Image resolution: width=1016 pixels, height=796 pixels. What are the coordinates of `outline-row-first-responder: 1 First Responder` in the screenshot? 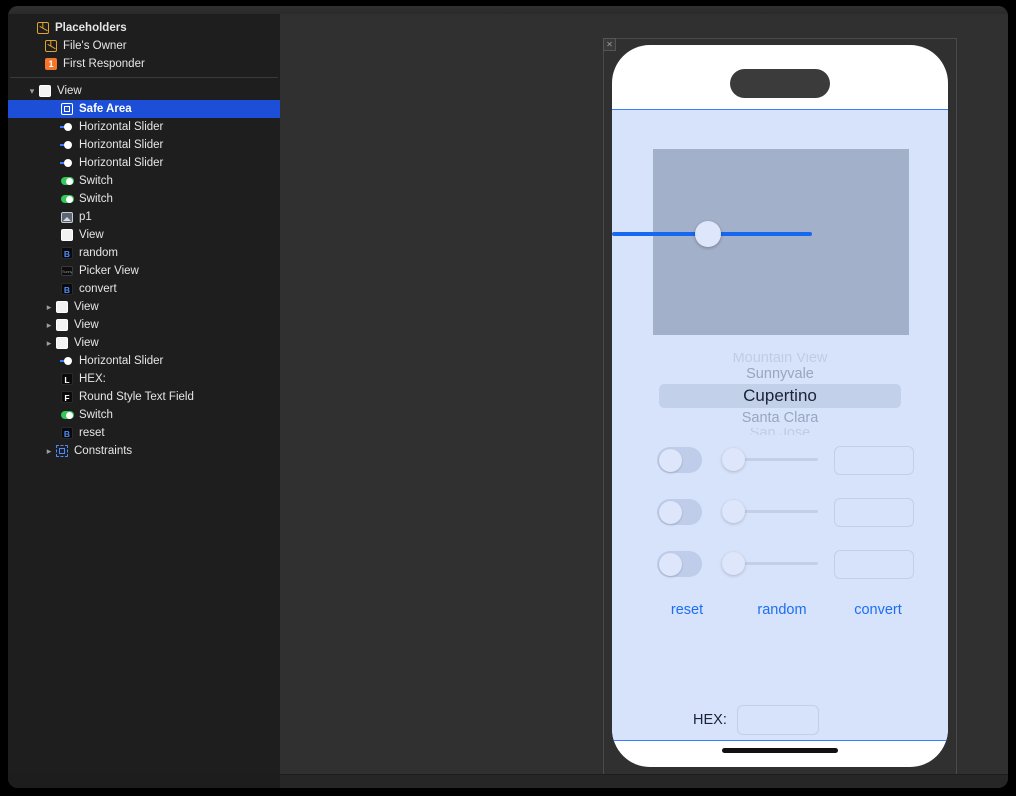 It's located at (144, 64).